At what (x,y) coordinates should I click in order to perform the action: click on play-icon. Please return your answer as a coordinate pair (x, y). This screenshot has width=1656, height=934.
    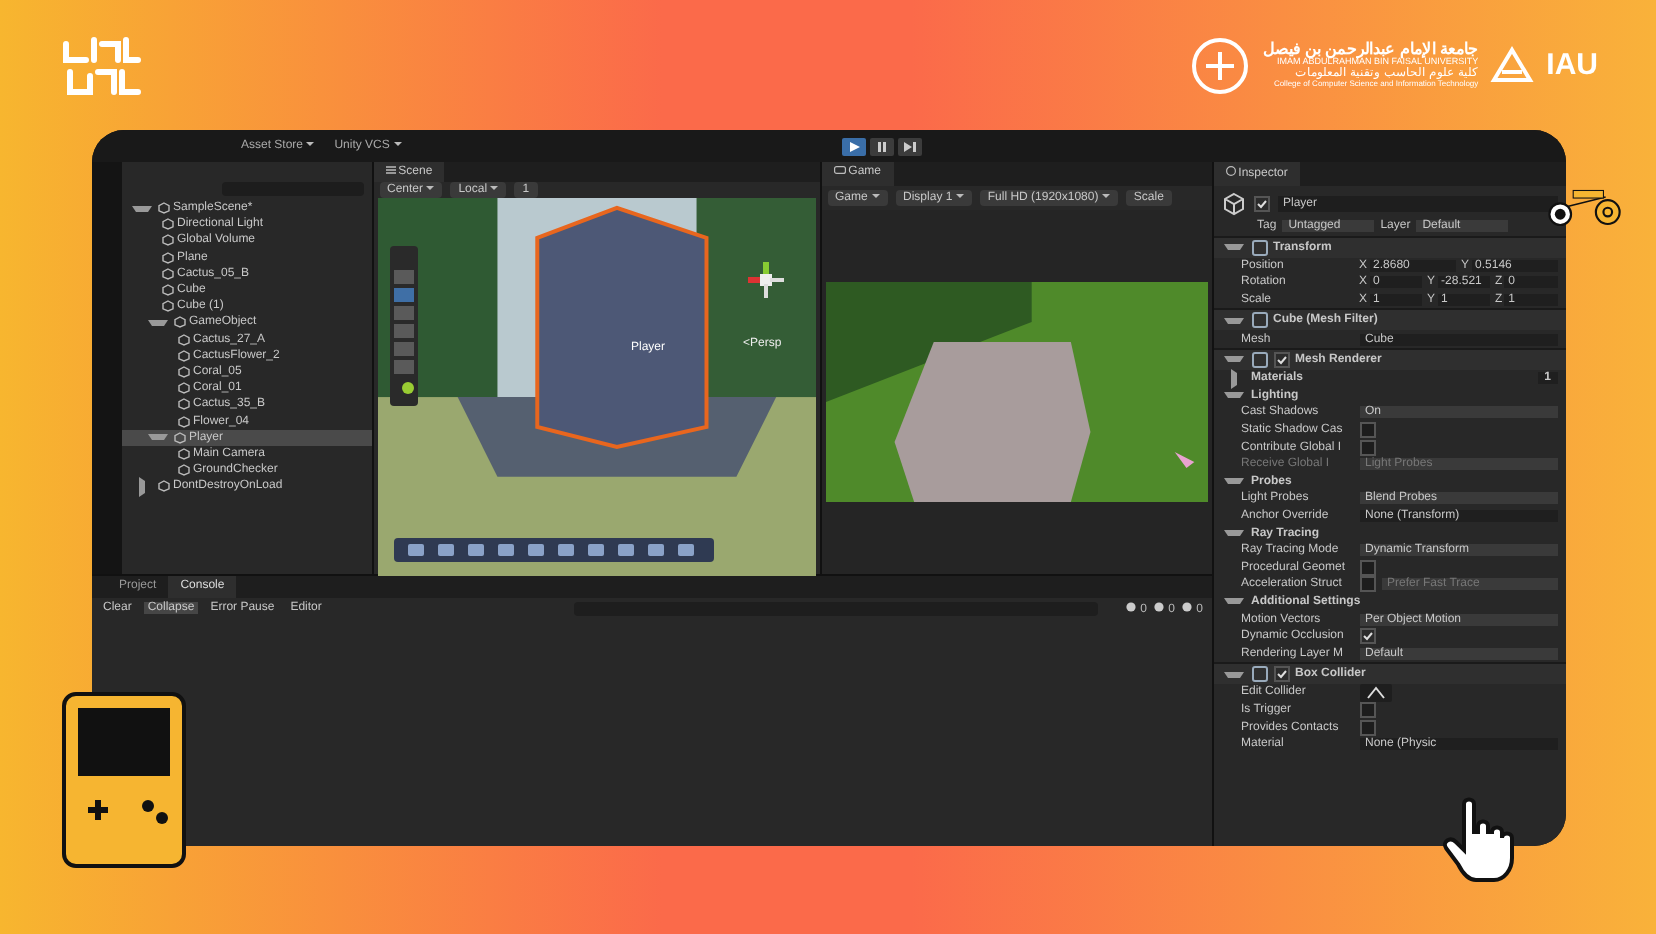
    Looking at the image, I should click on (853, 146).